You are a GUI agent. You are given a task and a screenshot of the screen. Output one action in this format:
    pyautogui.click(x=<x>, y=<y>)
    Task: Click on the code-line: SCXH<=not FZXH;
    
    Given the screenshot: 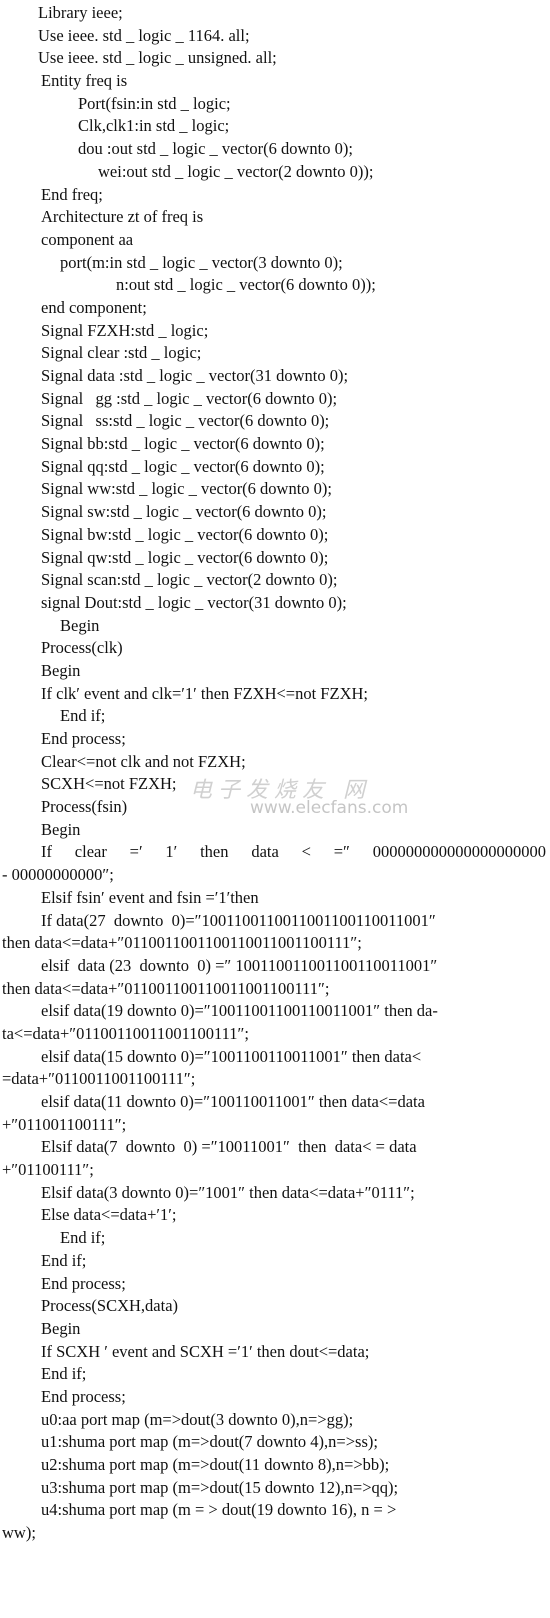 What is the action you would take?
    pyautogui.click(x=109, y=784)
    